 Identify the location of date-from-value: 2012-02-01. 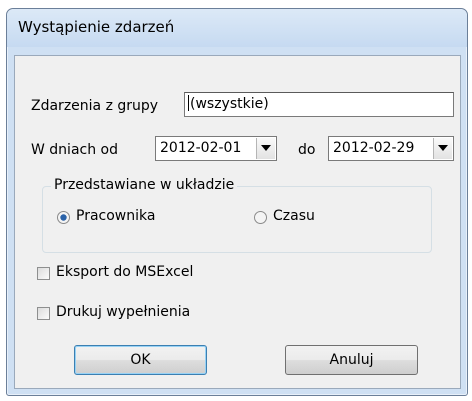
(201, 148).